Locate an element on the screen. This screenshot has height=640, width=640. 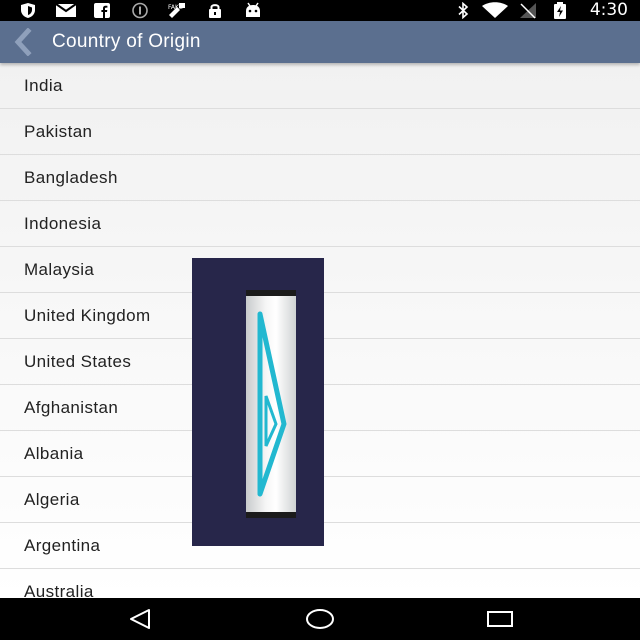
home-circle-icon is located at coordinates (320, 619).